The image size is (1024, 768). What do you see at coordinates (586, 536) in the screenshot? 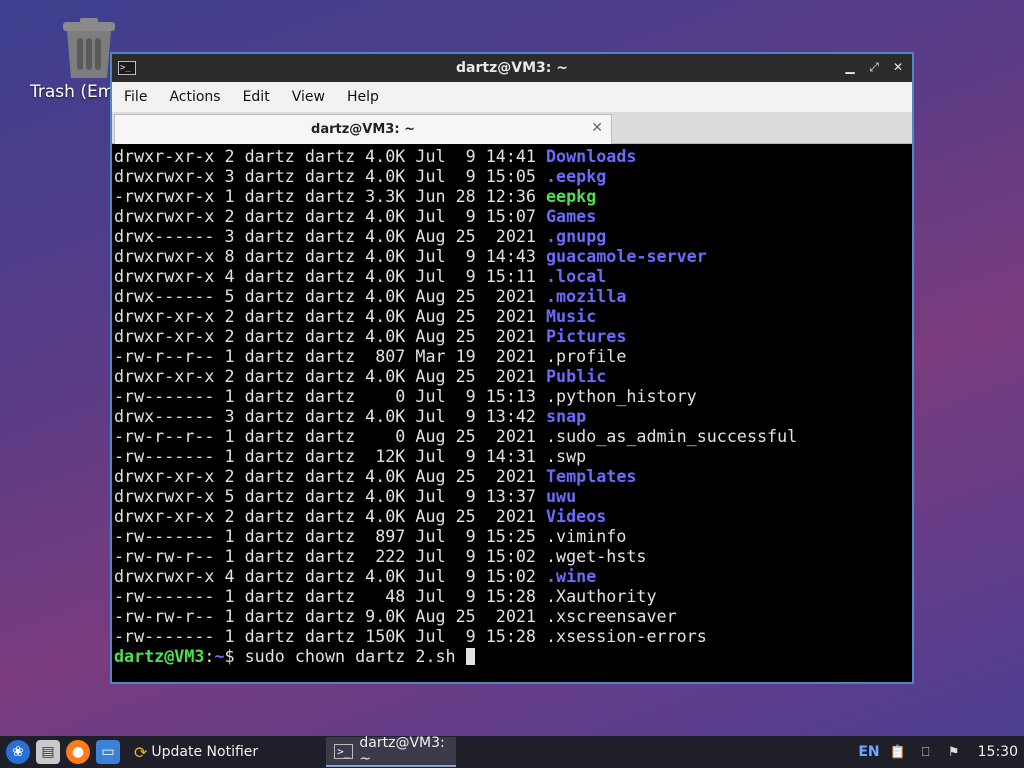
I see `listing-name: .viminfo` at bounding box center [586, 536].